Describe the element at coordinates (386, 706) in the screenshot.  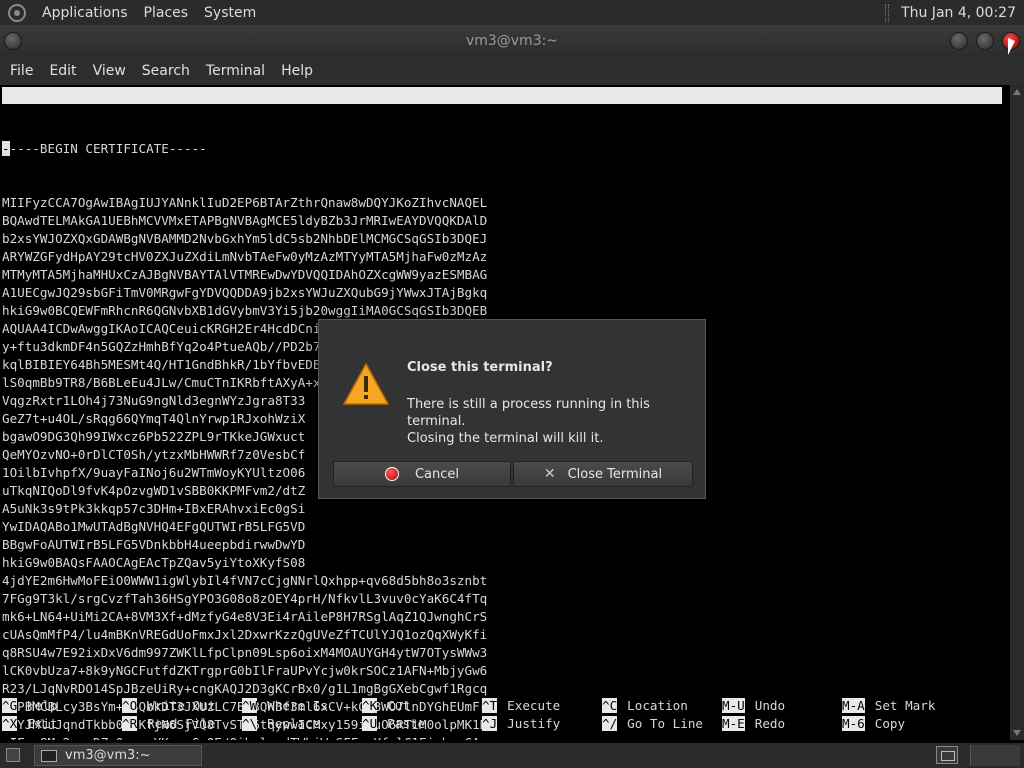
I see `shortcut-item: ^K Cut` at that location.